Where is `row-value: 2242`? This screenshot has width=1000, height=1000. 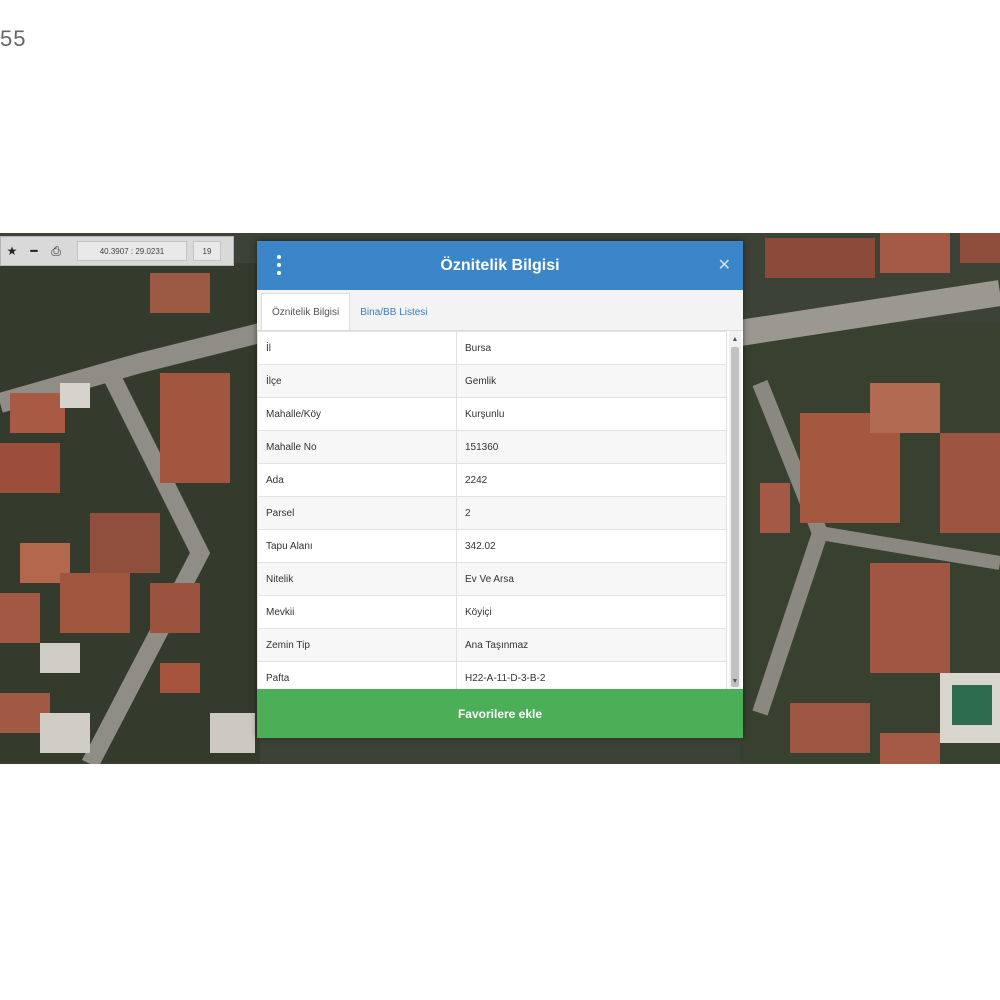 row-value: 2242 is located at coordinates (591, 480).